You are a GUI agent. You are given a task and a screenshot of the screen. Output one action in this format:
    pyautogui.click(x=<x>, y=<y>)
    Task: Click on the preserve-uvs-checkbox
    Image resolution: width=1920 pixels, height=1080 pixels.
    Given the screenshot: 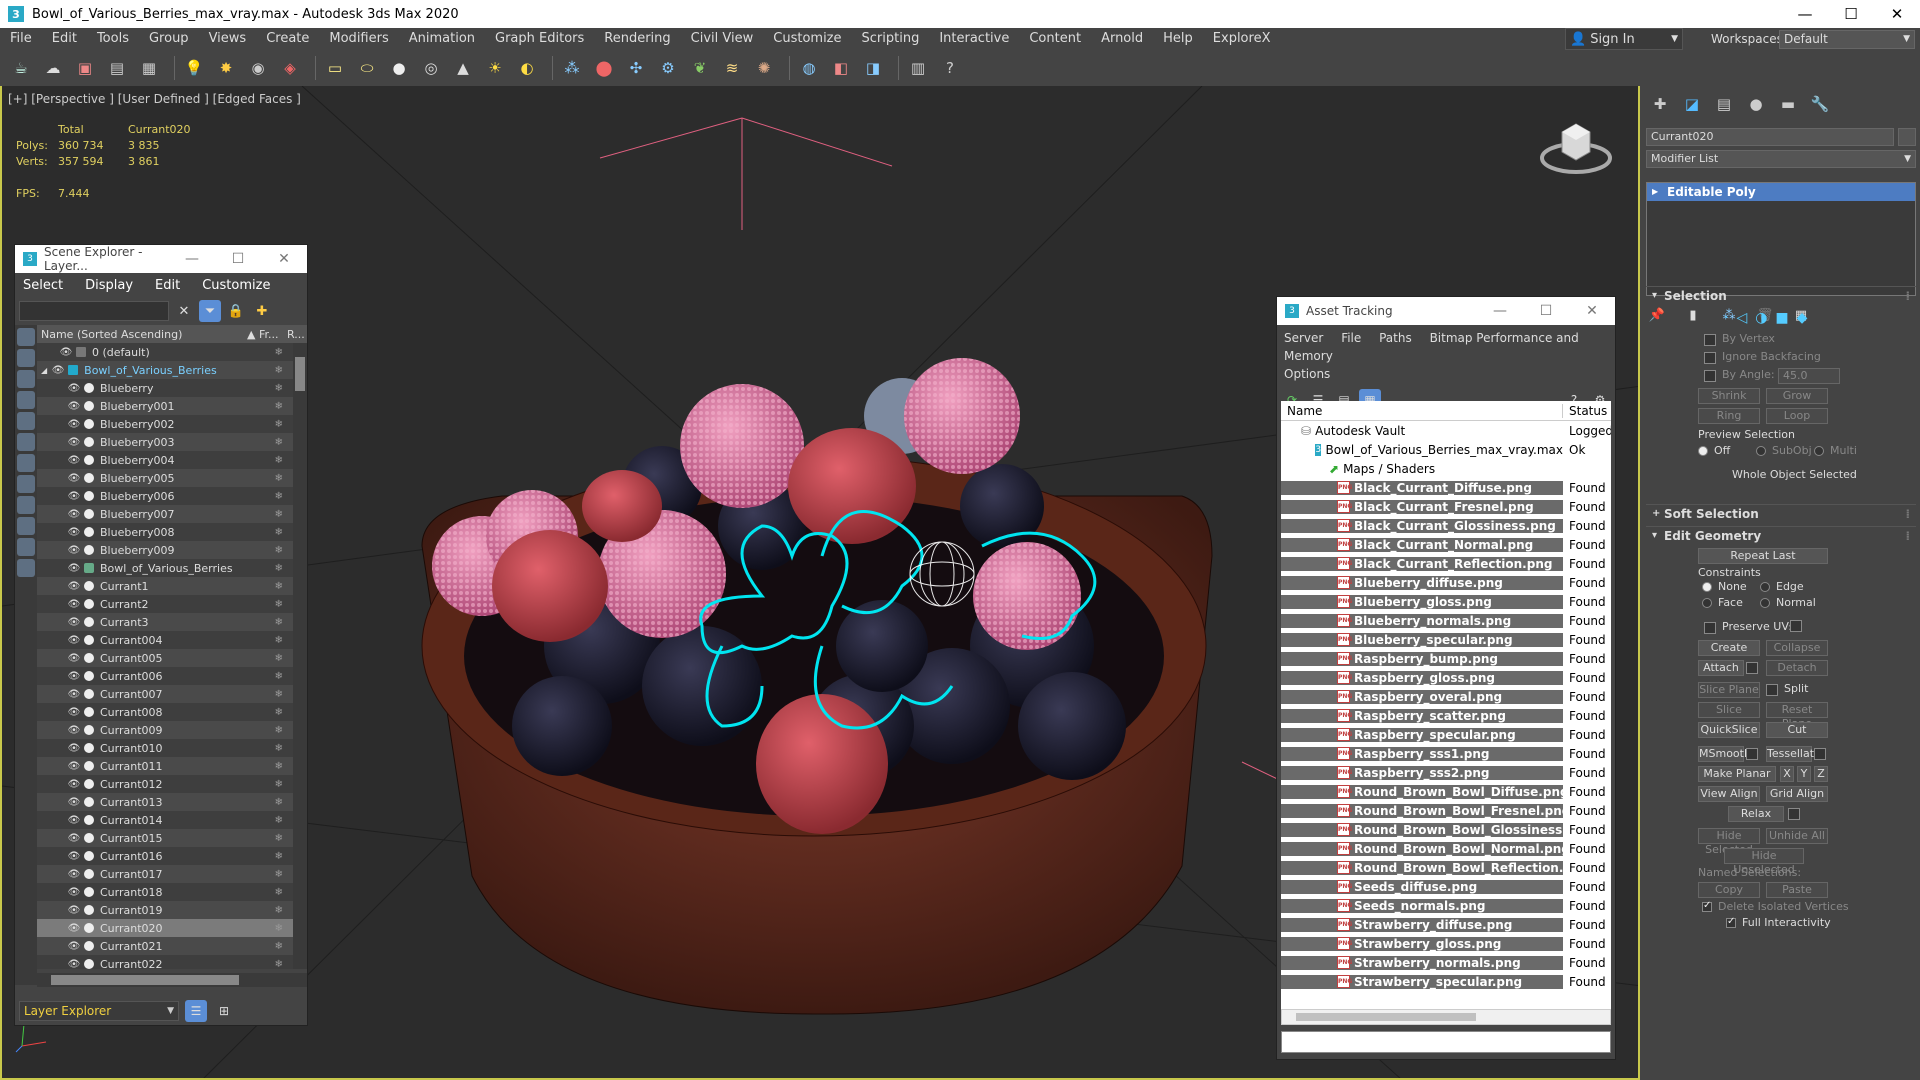 What is the action you would take?
    pyautogui.click(x=1710, y=628)
    